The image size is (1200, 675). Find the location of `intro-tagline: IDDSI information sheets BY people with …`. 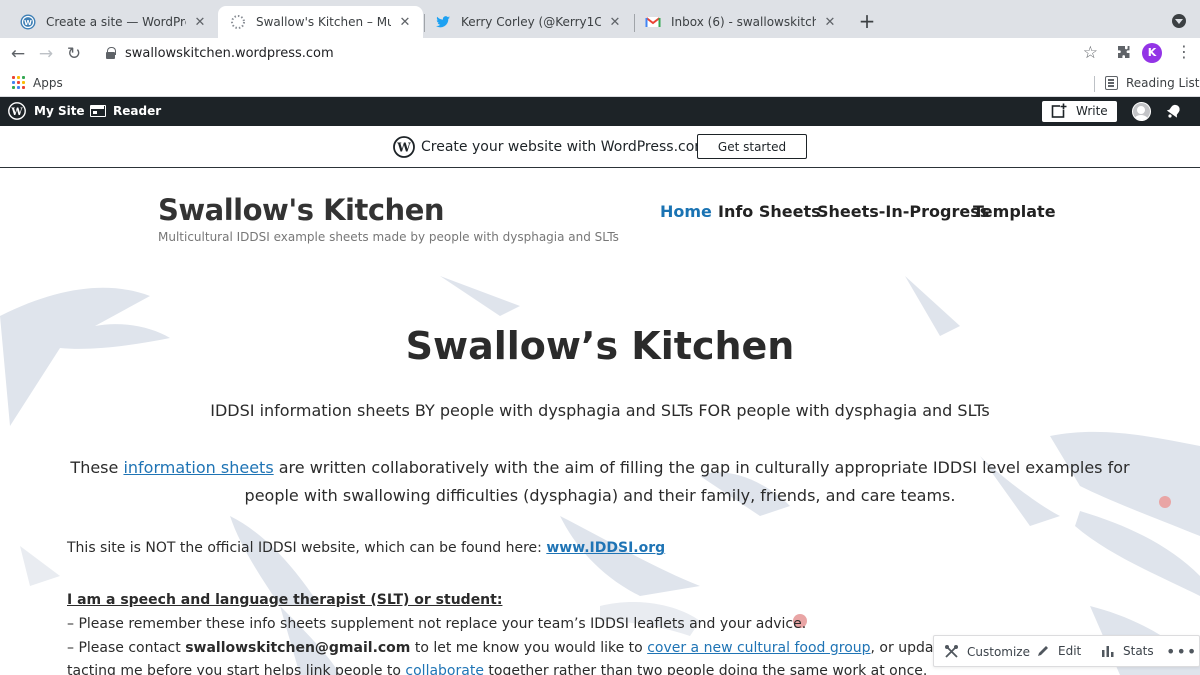

intro-tagline: IDDSI information sheets BY people with … is located at coordinates (600, 410).